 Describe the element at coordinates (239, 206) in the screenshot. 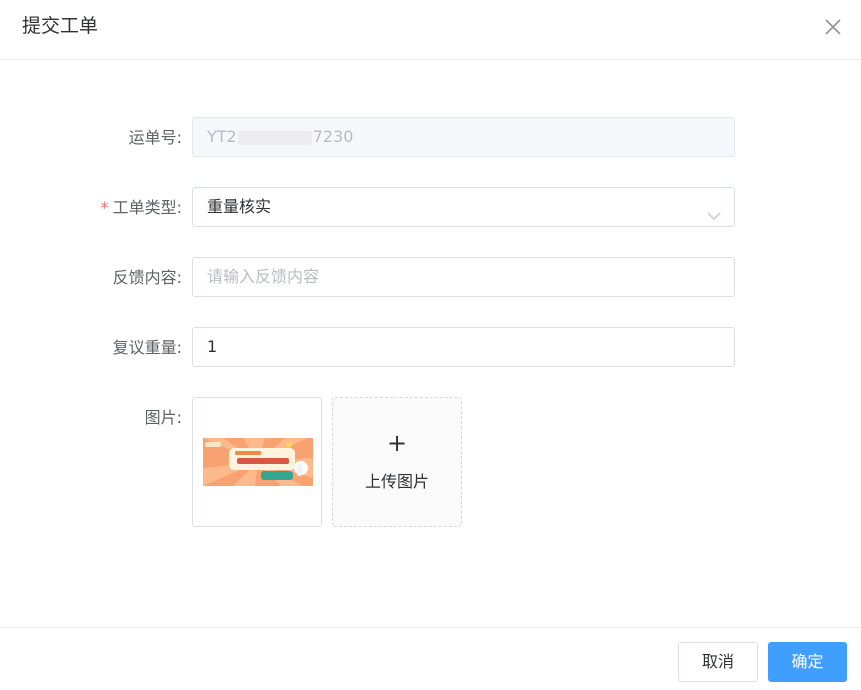

I see `ticket-type-value: 重量核实` at that location.